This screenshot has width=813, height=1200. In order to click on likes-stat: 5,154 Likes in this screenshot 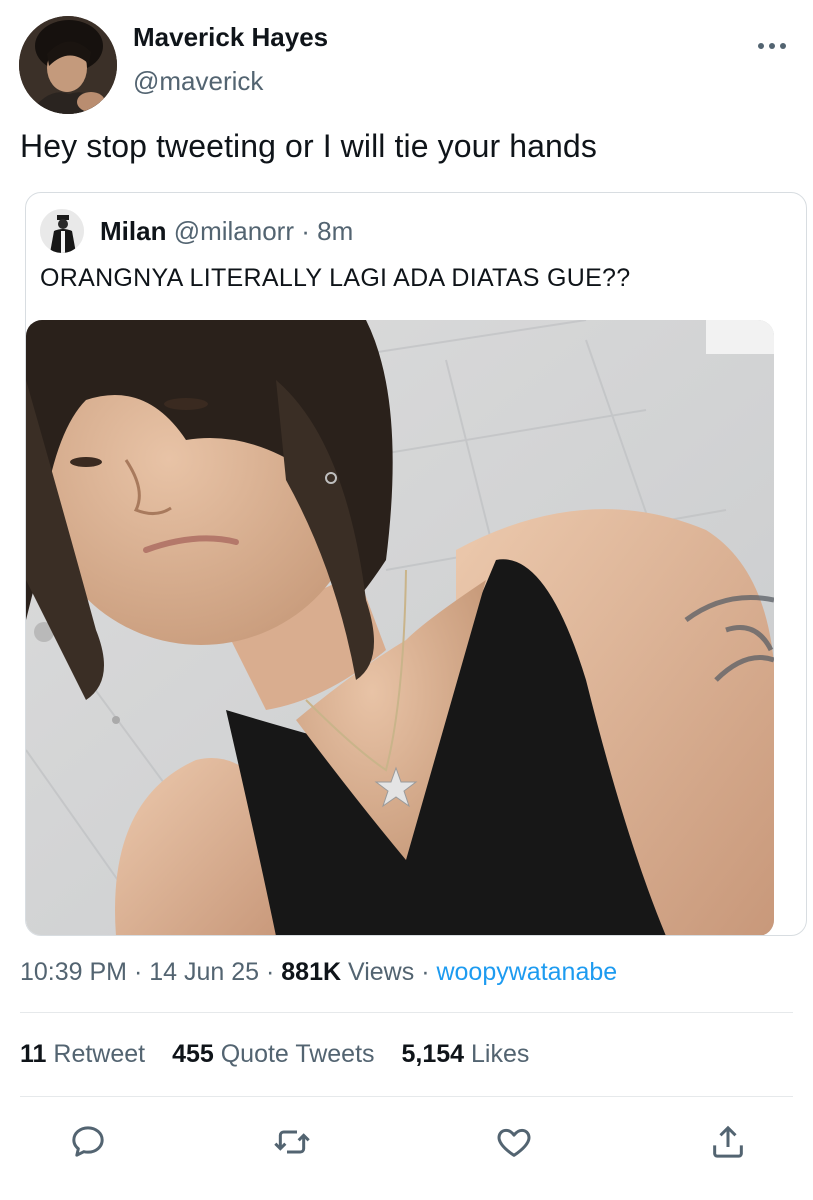, I will do `click(465, 1054)`.